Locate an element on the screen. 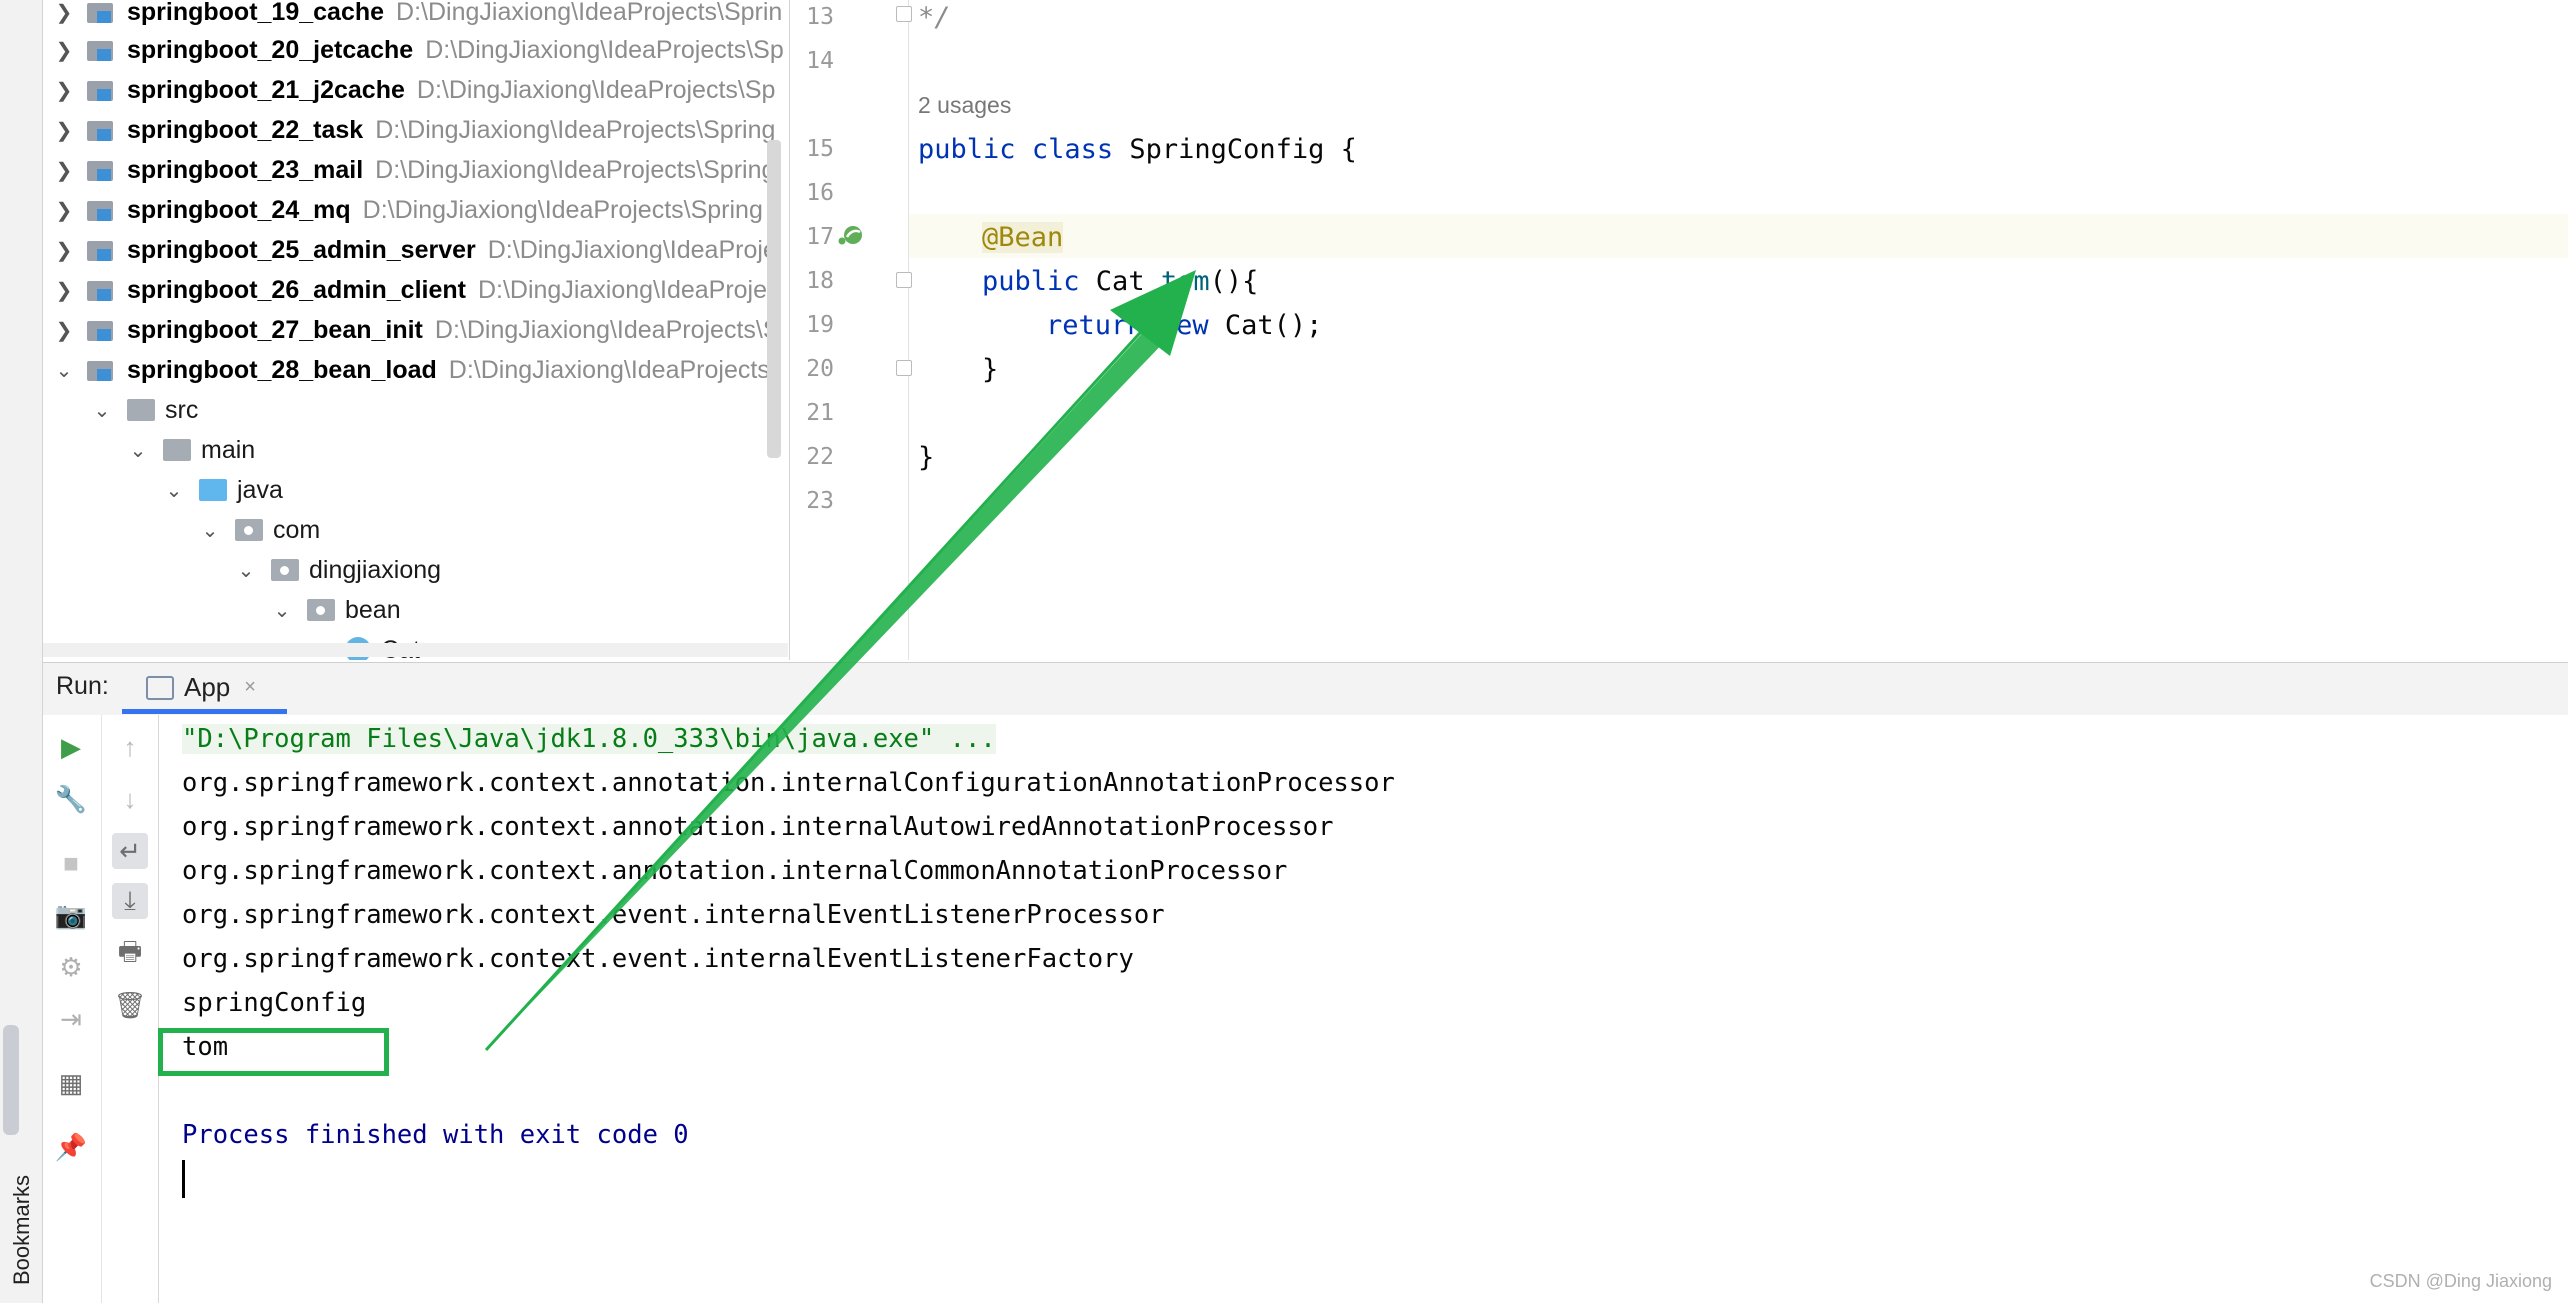 This screenshot has height=1303, width=2568. watermark: CSDN @Ding Jiaxiong is located at coordinates (2460, 1281).